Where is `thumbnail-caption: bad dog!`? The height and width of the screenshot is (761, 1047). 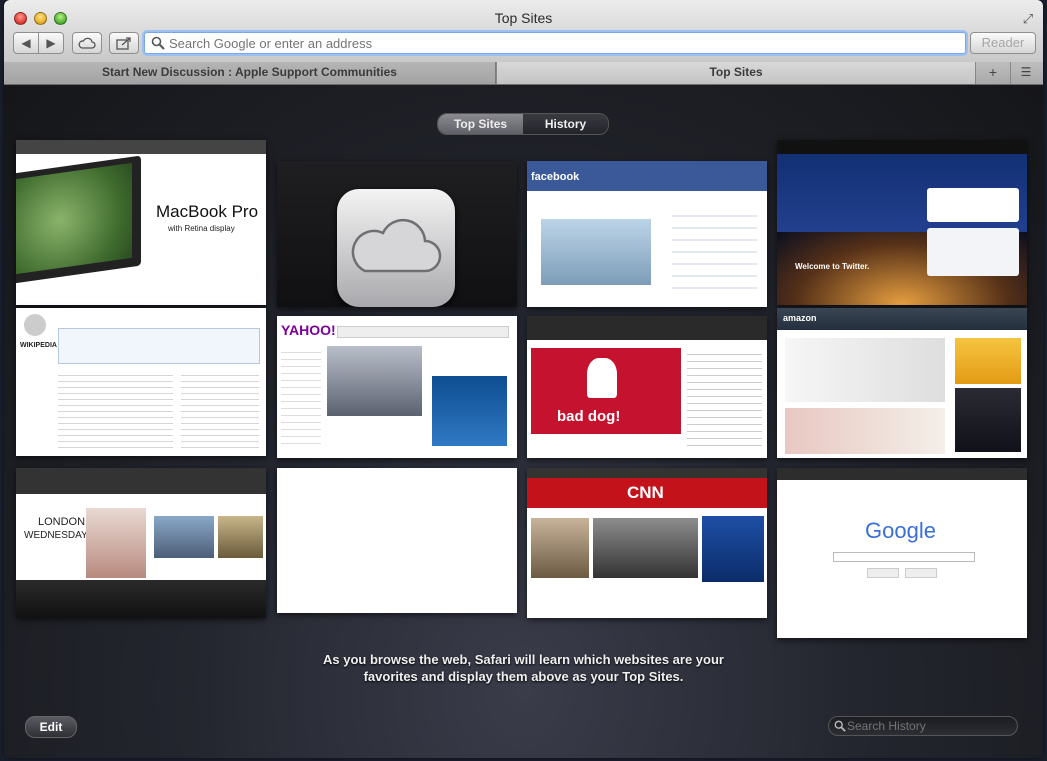 thumbnail-caption: bad dog! is located at coordinates (589, 416).